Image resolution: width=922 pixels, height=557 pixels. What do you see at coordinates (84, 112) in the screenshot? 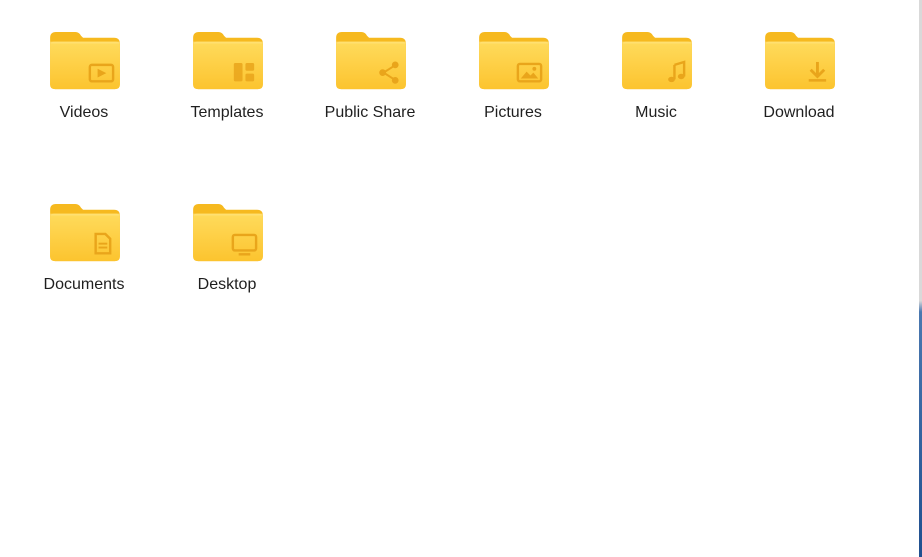
I see `folder-label: Videos` at bounding box center [84, 112].